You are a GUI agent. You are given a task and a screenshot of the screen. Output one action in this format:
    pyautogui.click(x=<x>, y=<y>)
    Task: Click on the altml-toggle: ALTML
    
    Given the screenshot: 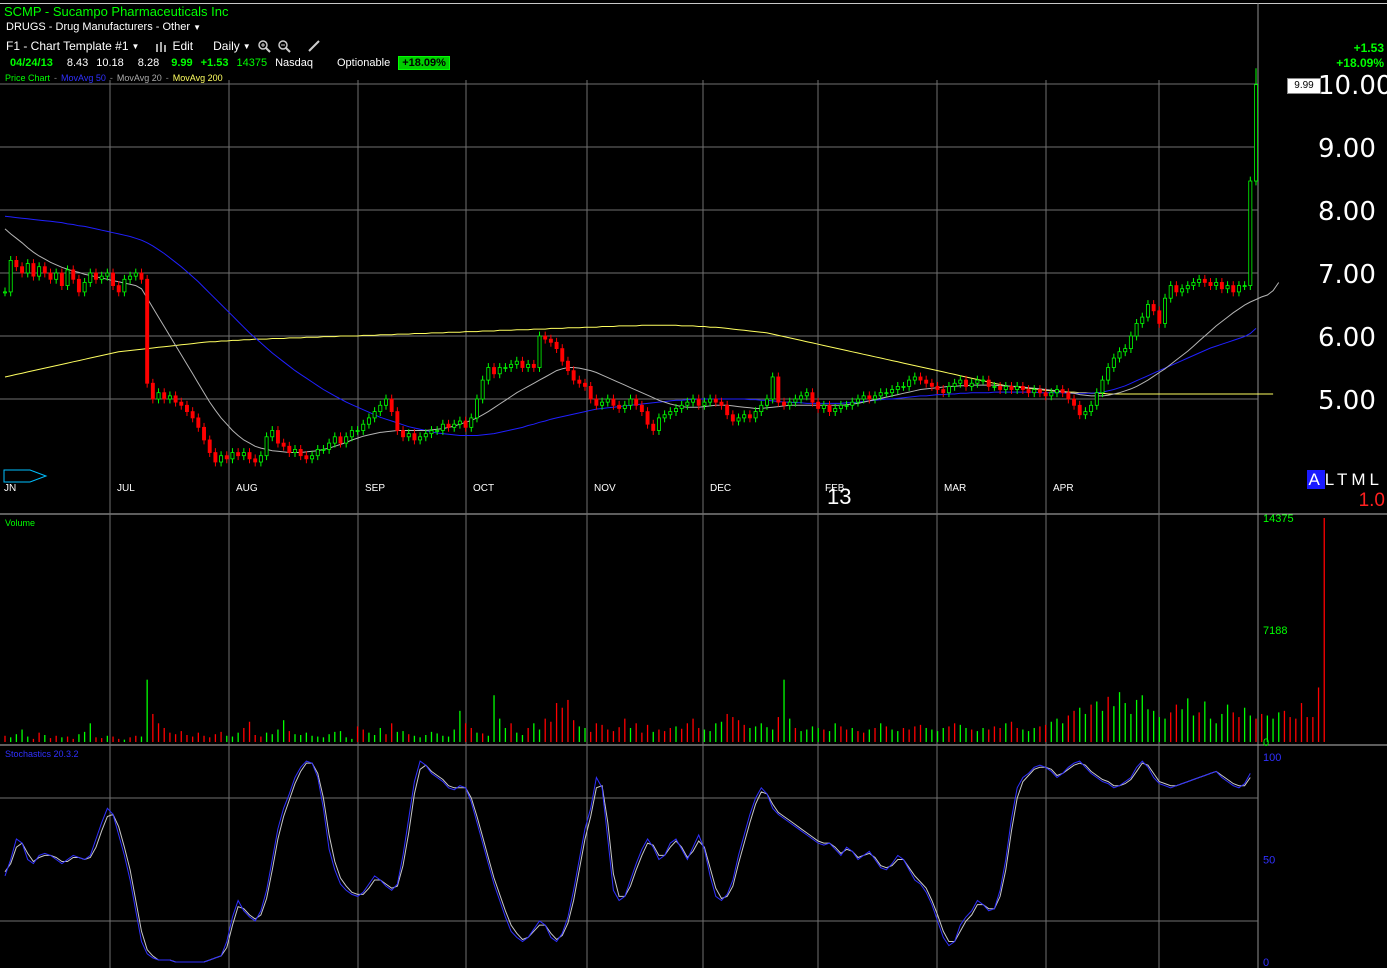 What is the action you would take?
    pyautogui.click(x=1345, y=480)
    